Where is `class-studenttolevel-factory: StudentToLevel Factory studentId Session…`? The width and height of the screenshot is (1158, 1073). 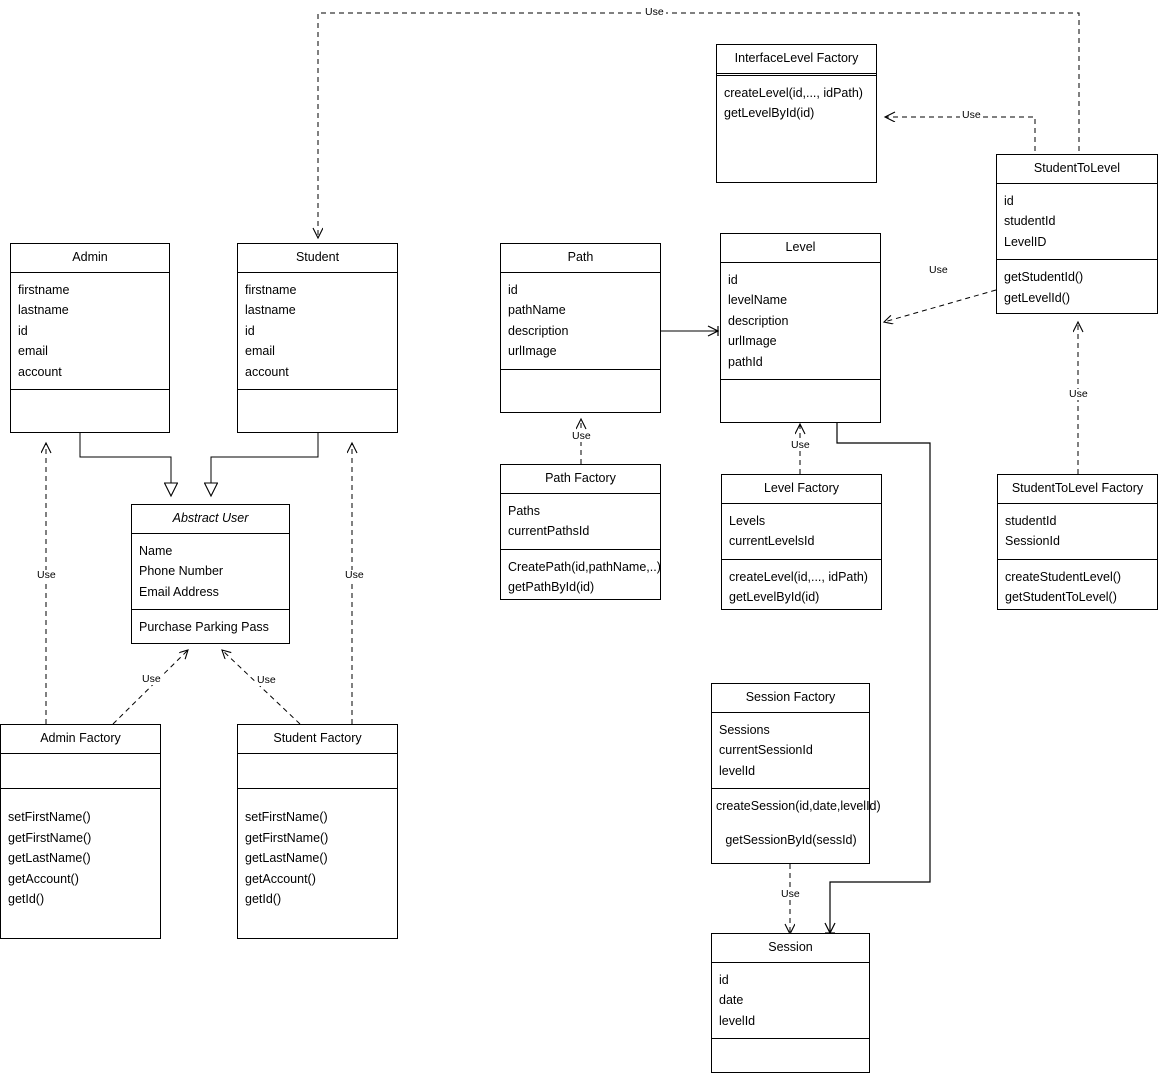
class-studenttolevel-factory: StudentToLevel Factory studentId Session… is located at coordinates (1077, 542).